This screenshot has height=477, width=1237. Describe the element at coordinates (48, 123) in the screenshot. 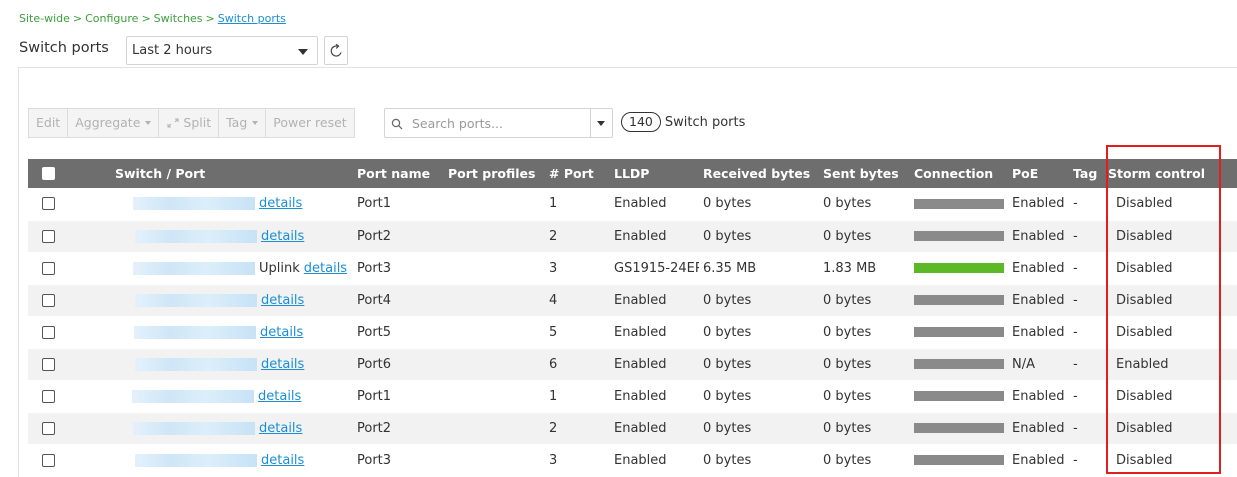

I see `edit-button: Edit` at that location.